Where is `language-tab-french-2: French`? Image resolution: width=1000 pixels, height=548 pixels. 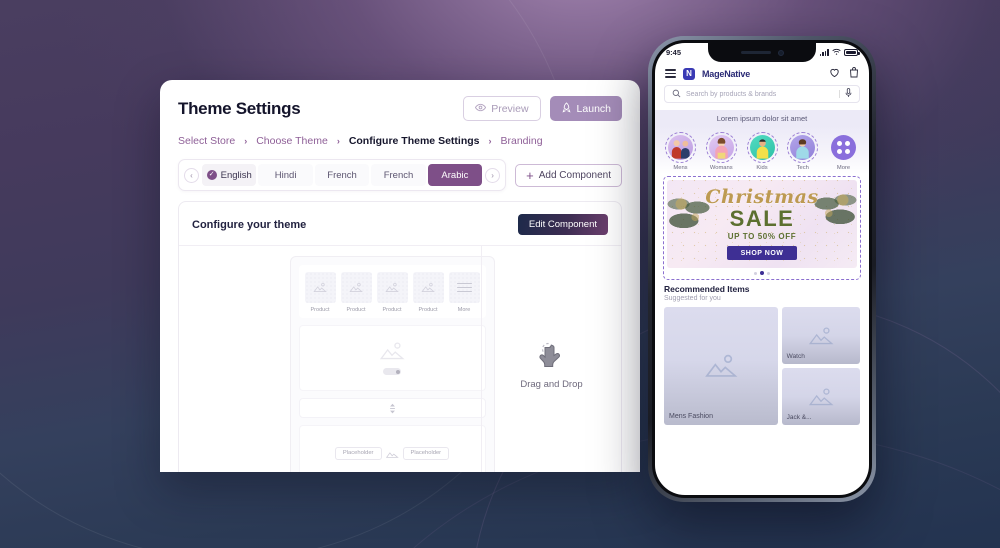
language-tab-french-2: French is located at coordinates (398, 175).